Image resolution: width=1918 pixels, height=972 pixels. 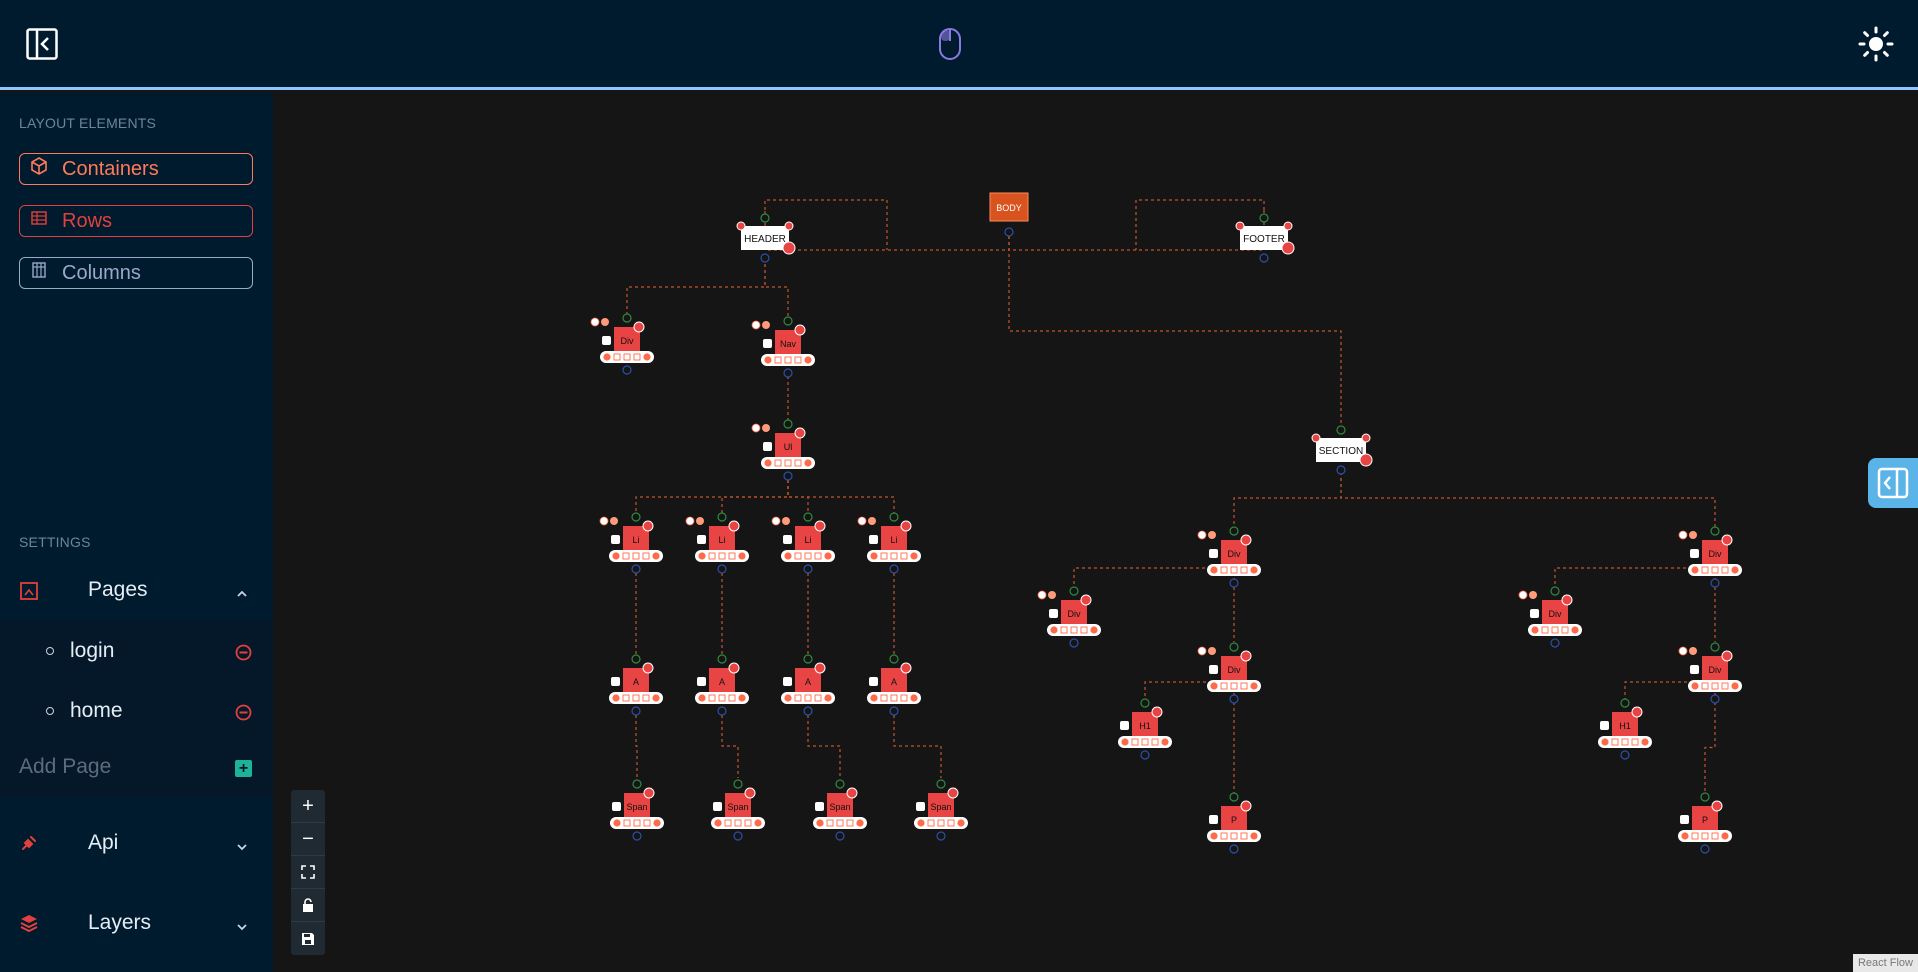 What do you see at coordinates (308, 938) in the screenshot?
I see `save-icon` at bounding box center [308, 938].